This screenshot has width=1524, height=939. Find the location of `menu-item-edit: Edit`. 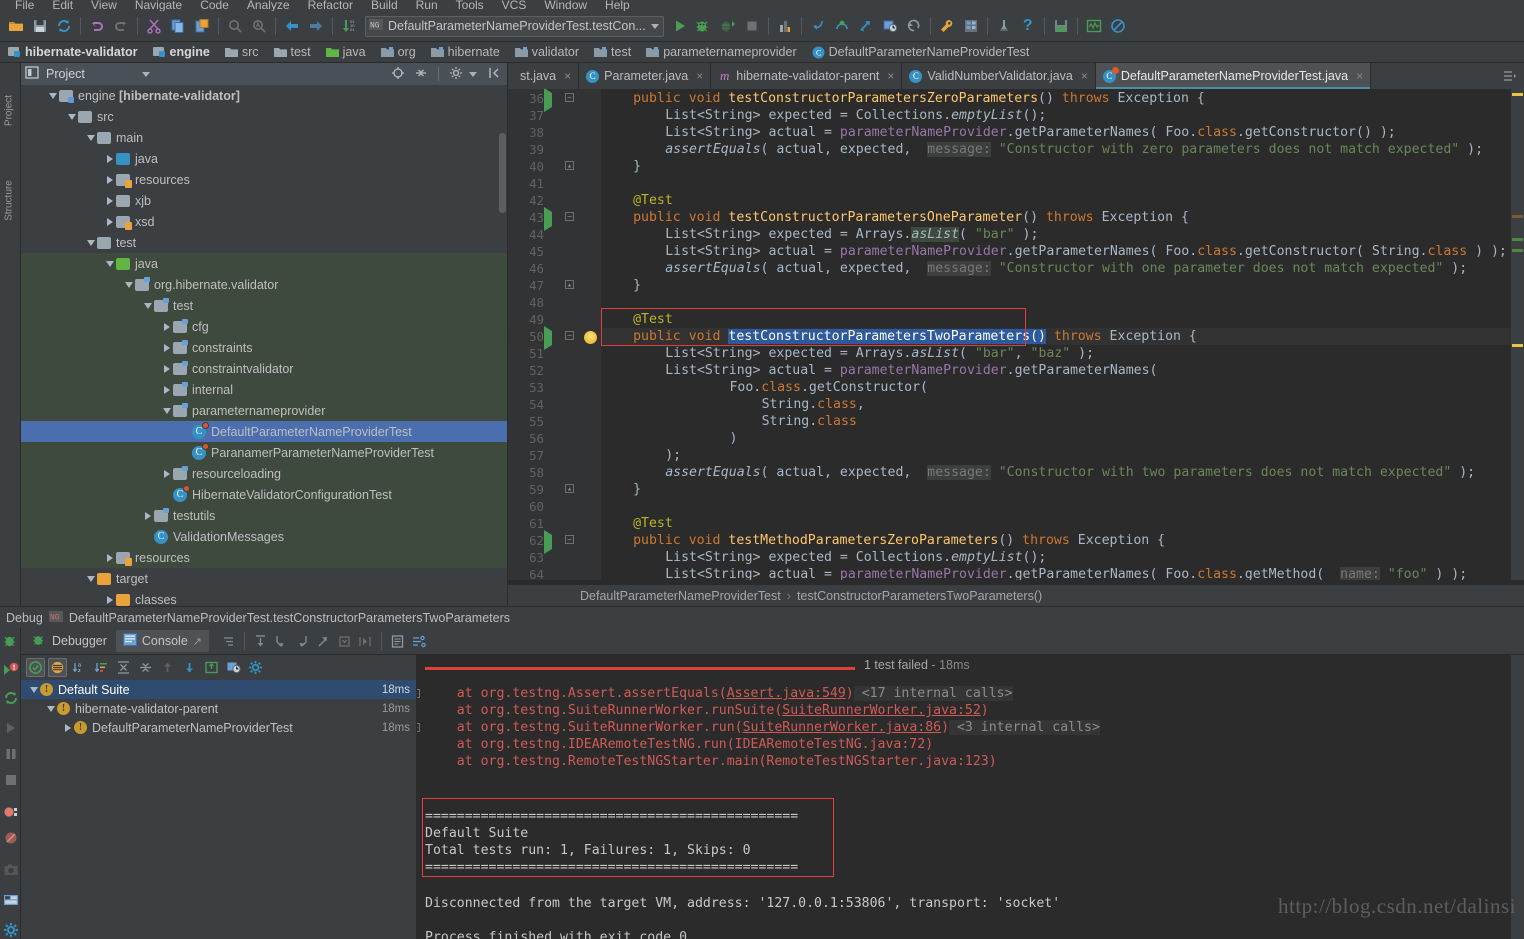

menu-item-edit: Edit is located at coordinates (62, 5).